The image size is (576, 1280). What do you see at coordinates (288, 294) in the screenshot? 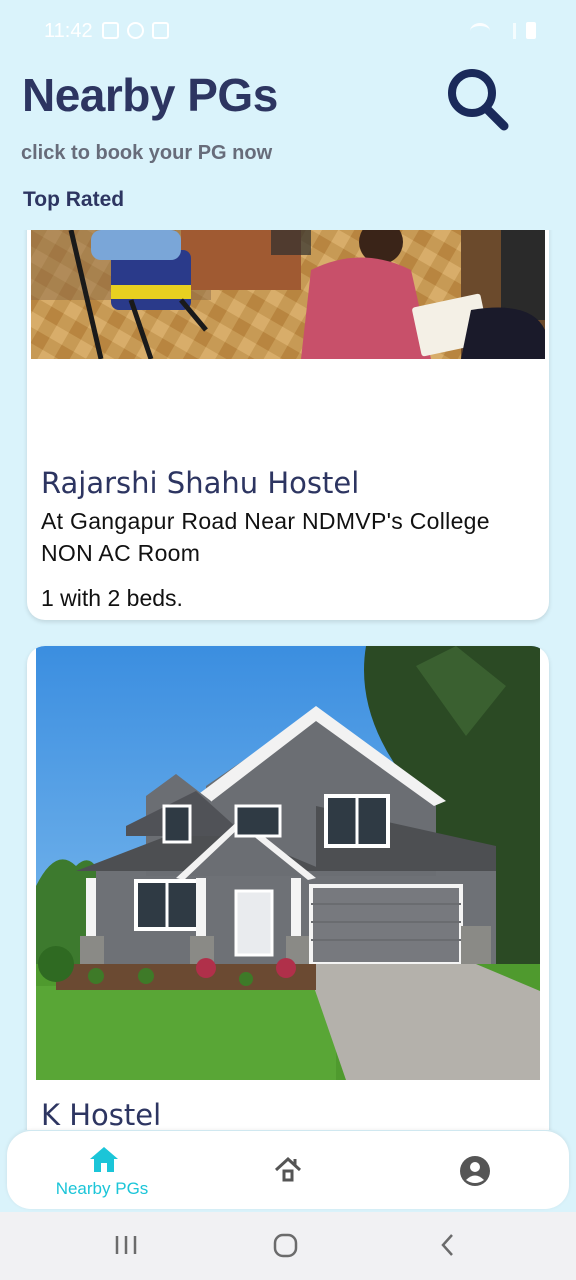
I see `pg-photo` at bounding box center [288, 294].